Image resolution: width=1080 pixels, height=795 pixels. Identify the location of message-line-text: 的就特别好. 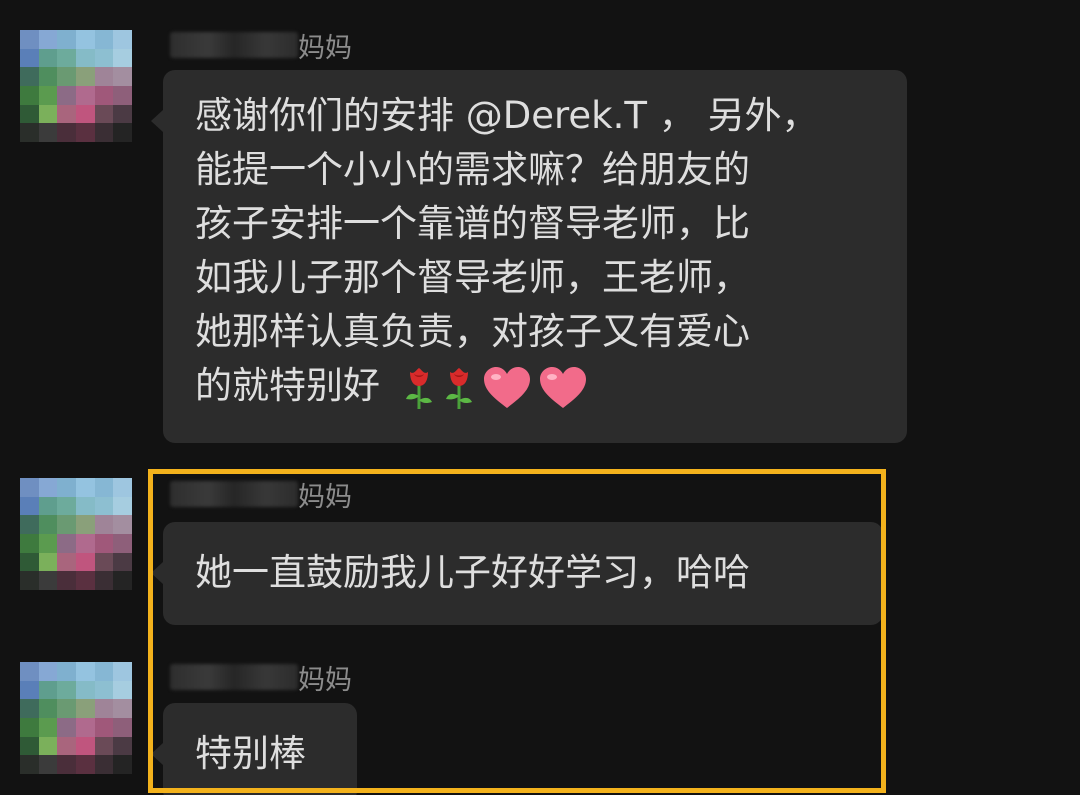
(287, 385).